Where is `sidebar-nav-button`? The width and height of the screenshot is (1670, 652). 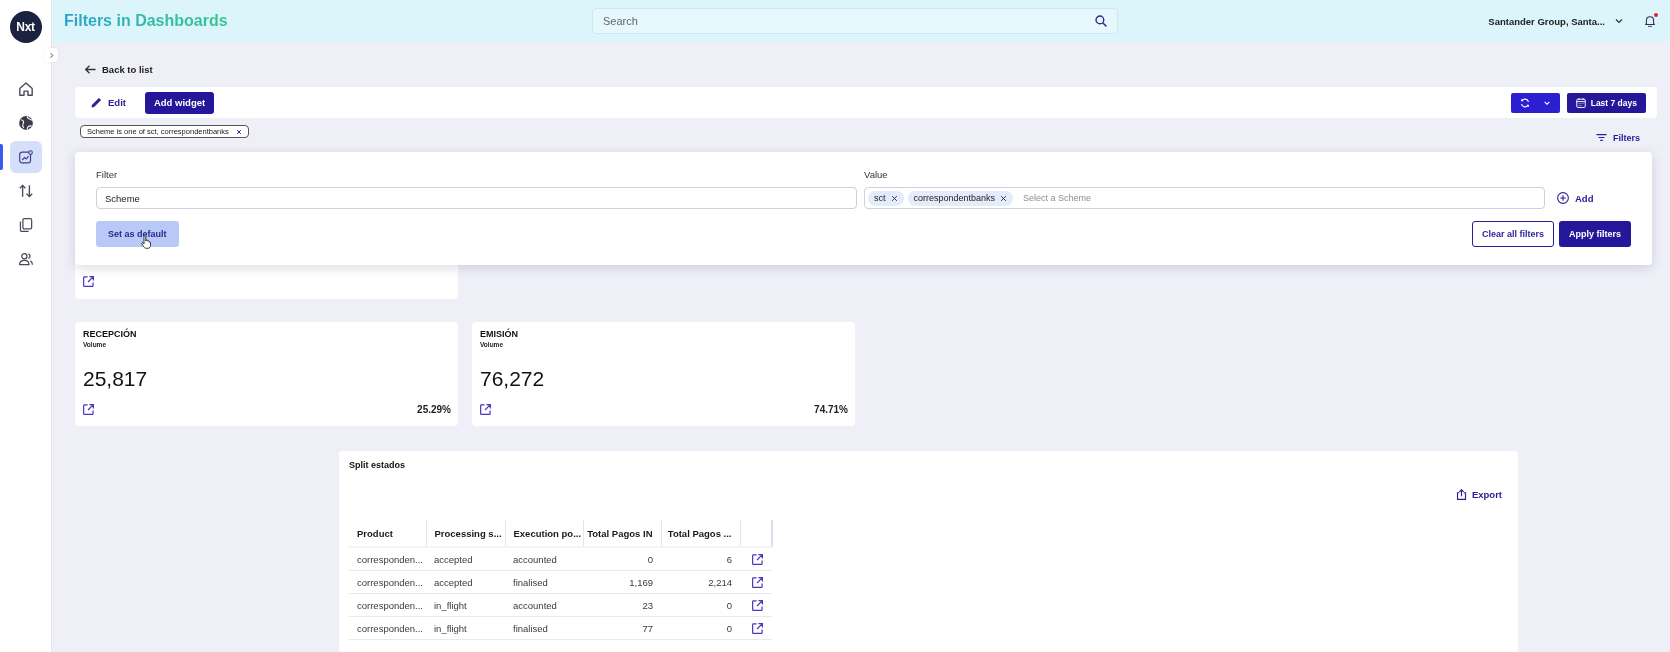 sidebar-nav-button is located at coordinates (25, 157).